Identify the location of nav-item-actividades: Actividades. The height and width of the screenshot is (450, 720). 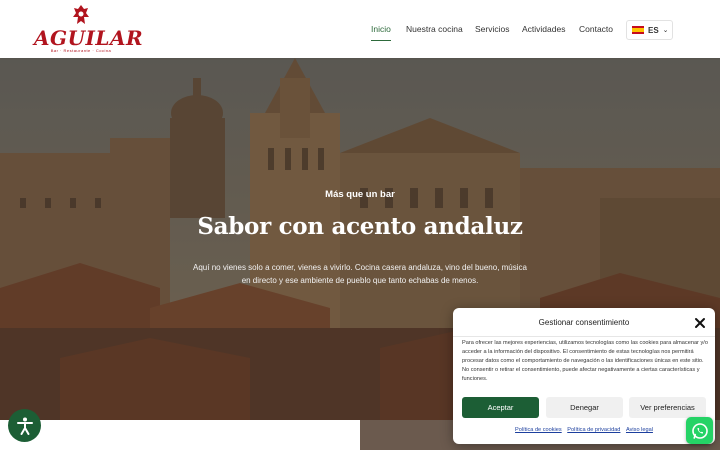
(543, 29).